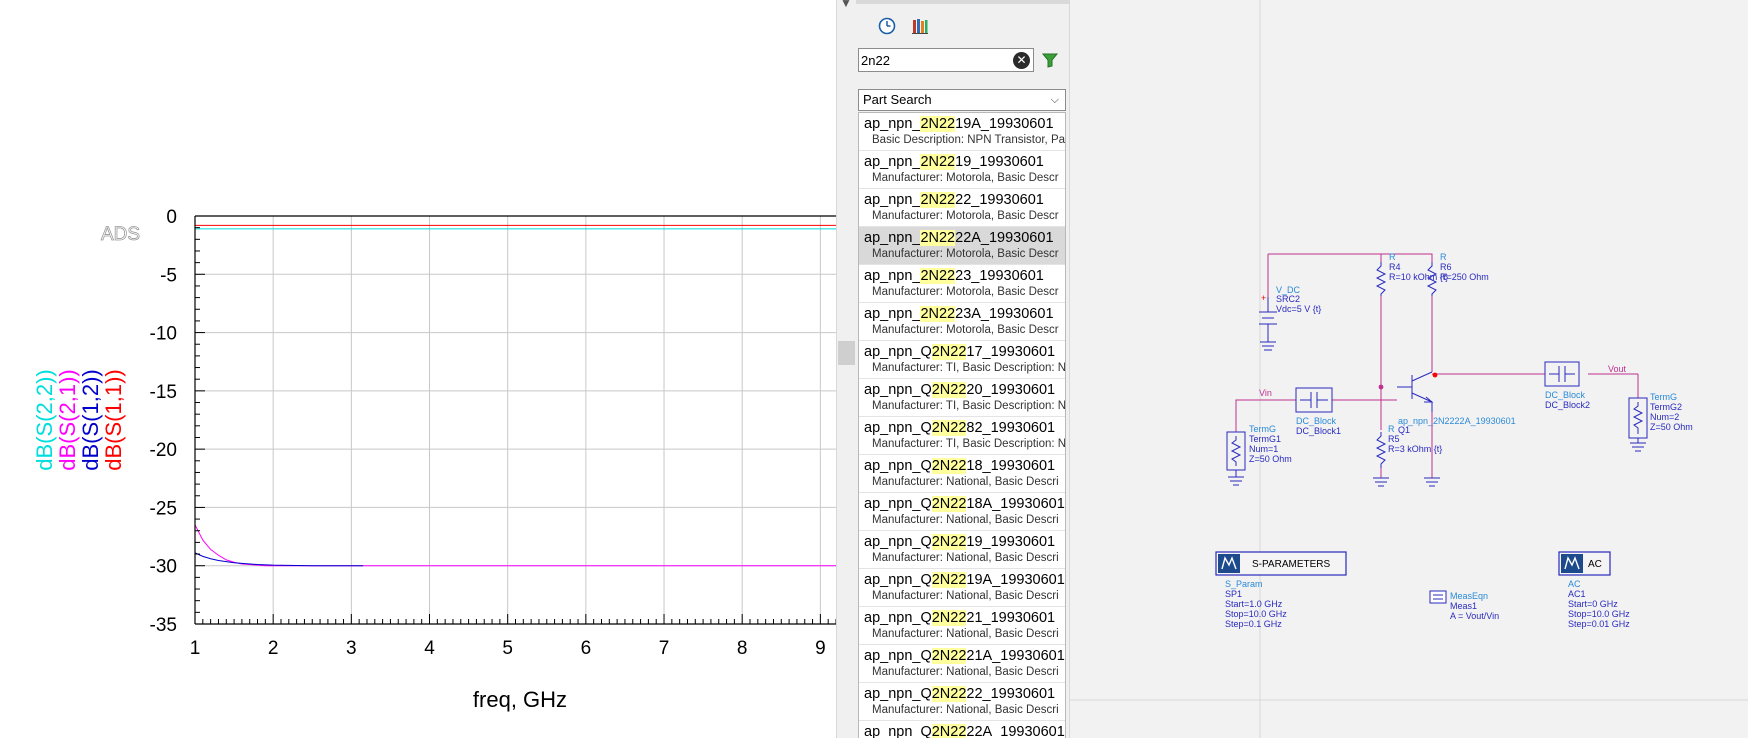  I want to click on part-description: Manufacturer: Motorola, Basic Descr, so click(965, 216).